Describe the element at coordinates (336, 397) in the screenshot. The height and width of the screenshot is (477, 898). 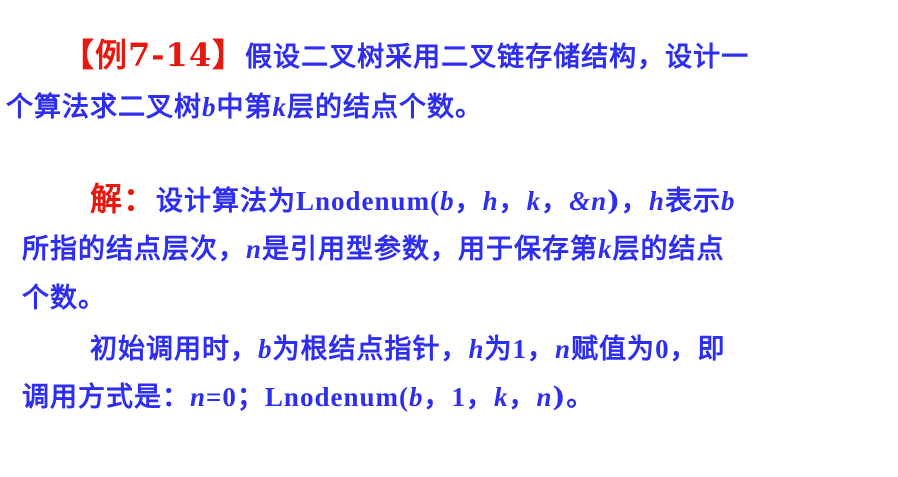
I see `func-name-2: Lnodenum(` at that location.